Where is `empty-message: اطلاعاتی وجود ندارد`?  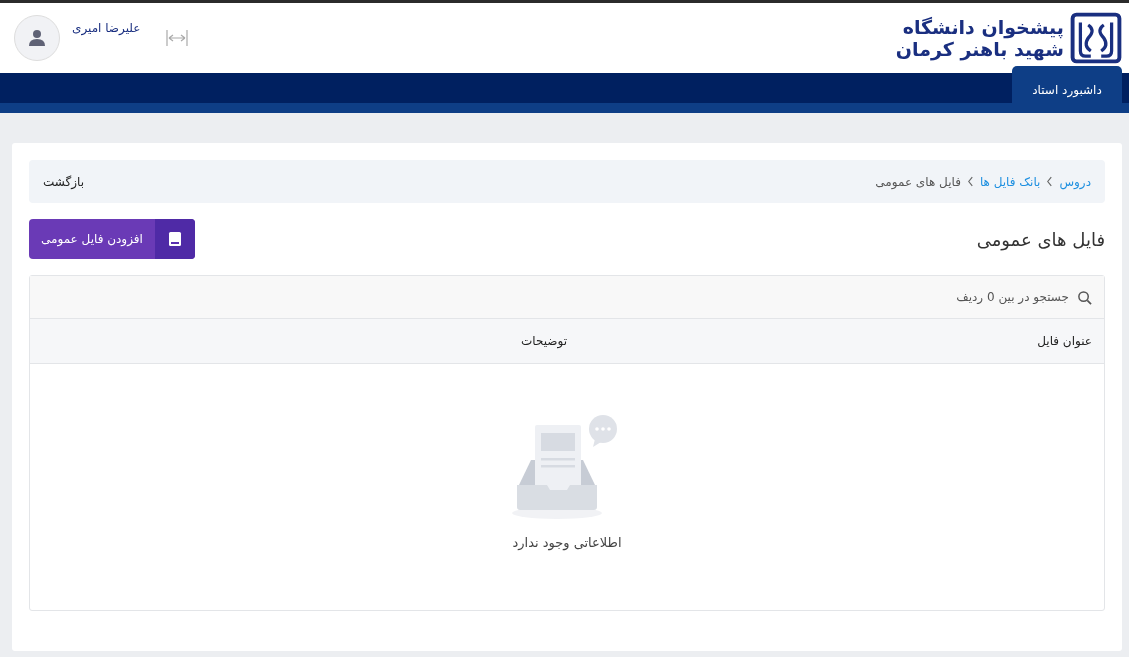 empty-message: اطلاعاتی وجود ندارد is located at coordinates (567, 542).